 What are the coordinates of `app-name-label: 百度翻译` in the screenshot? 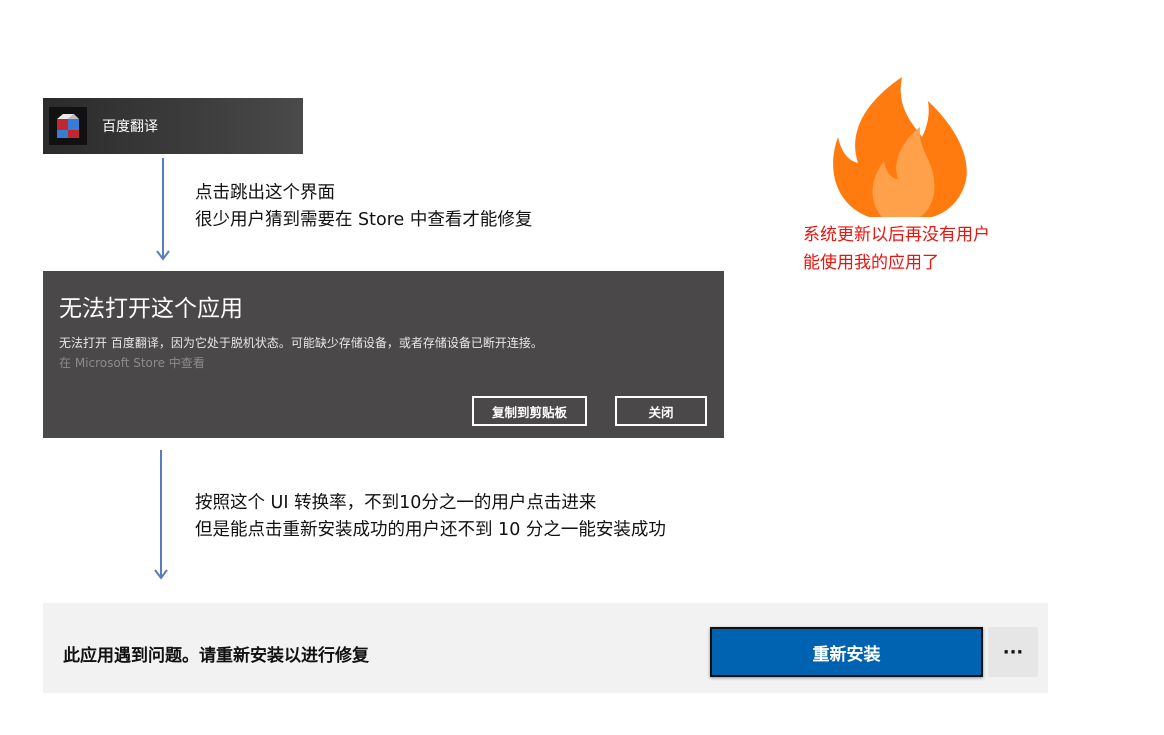 It's located at (130, 127).